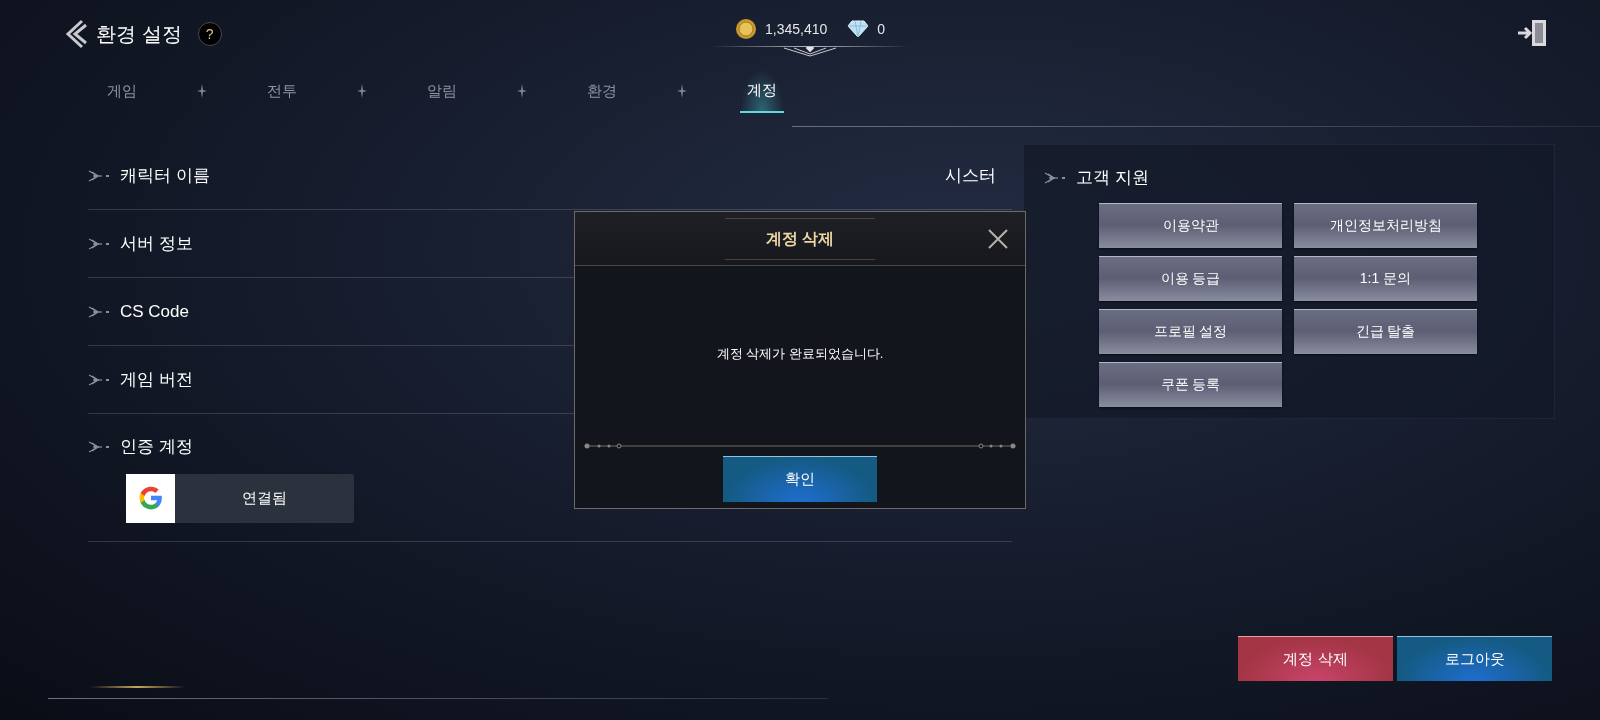  What do you see at coordinates (970, 175) in the screenshot?
I see `setting-value: 시스터` at bounding box center [970, 175].